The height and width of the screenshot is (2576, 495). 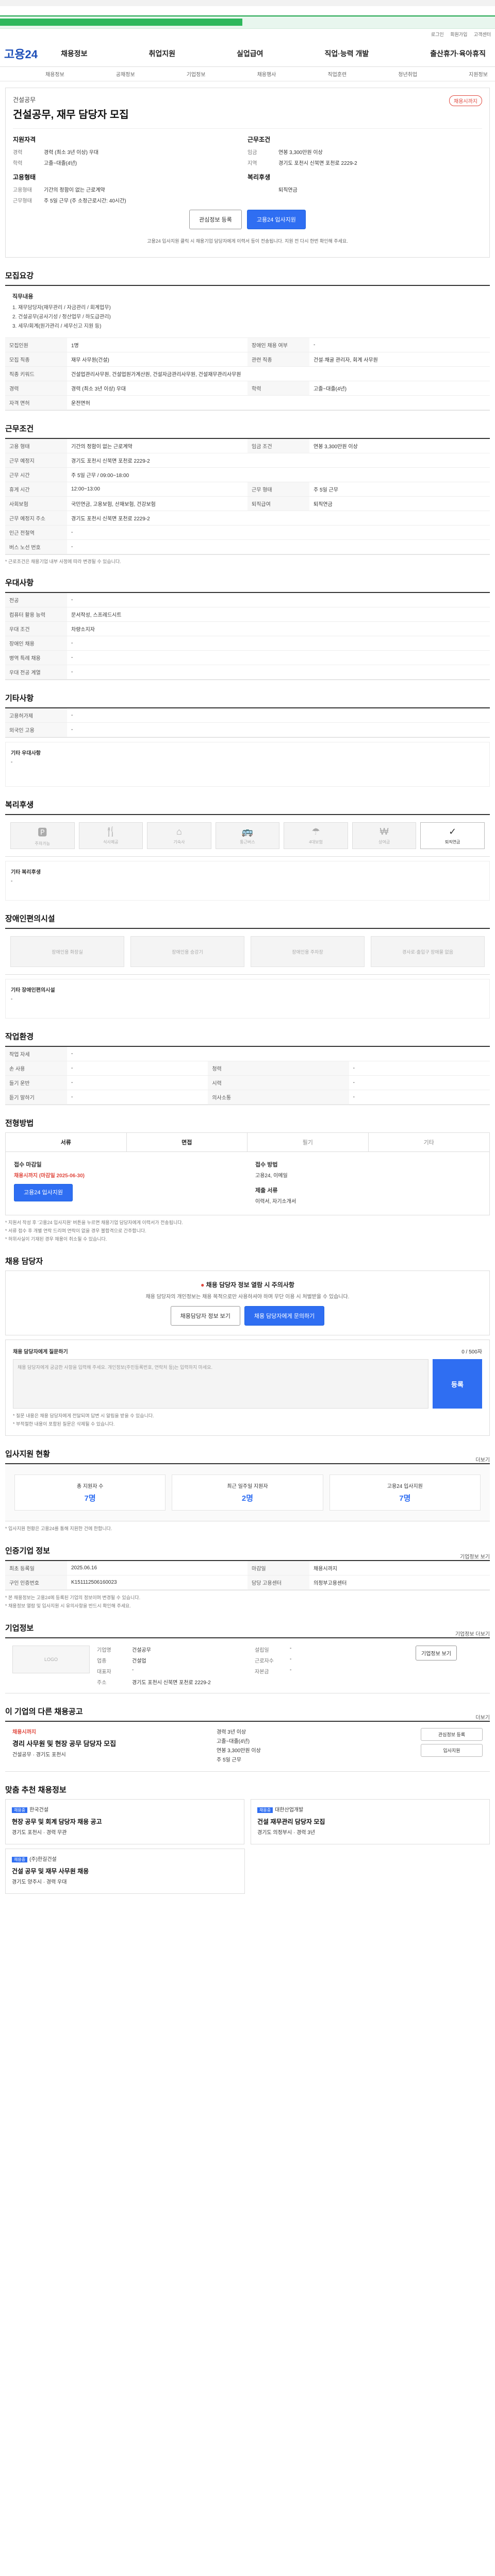 What do you see at coordinates (336, 74) in the screenshot?
I see `subnav-item: 직업훈련` at bounding box center [336, 74].